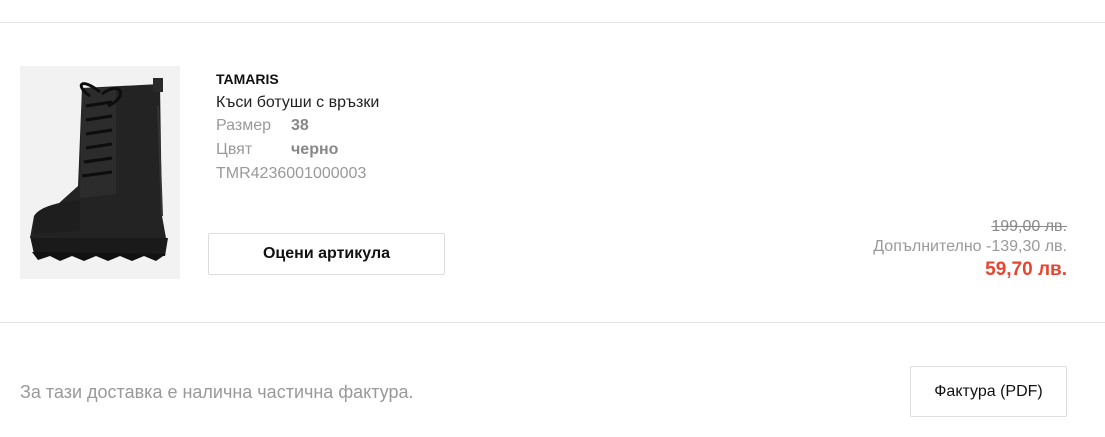 The image size is (1105, 437). What do you see at coordinates (297, 103) in the screenshot?
I see `product-name: Къси ботуши с връзки` at bounding box center [297, 103].